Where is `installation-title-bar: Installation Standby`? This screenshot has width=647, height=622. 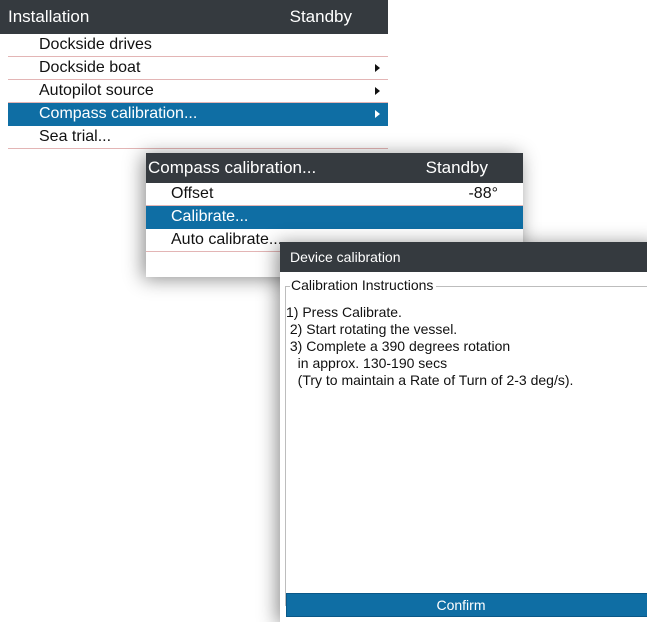 installation-title-bar: Installation Standby is located at coordinates (194, 17).